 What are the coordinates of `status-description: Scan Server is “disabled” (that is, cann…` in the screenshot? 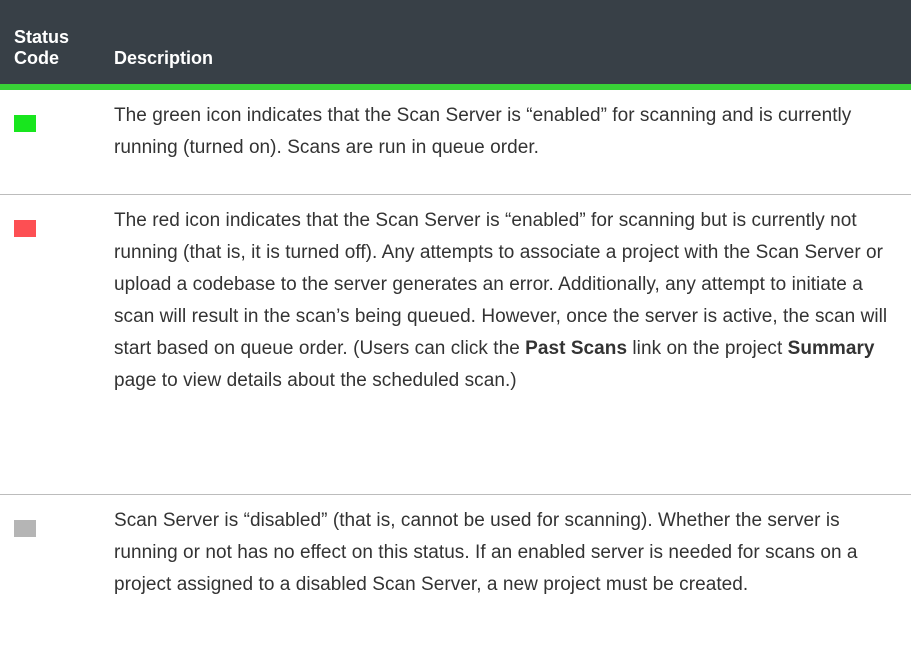 It's located at (486, 552).